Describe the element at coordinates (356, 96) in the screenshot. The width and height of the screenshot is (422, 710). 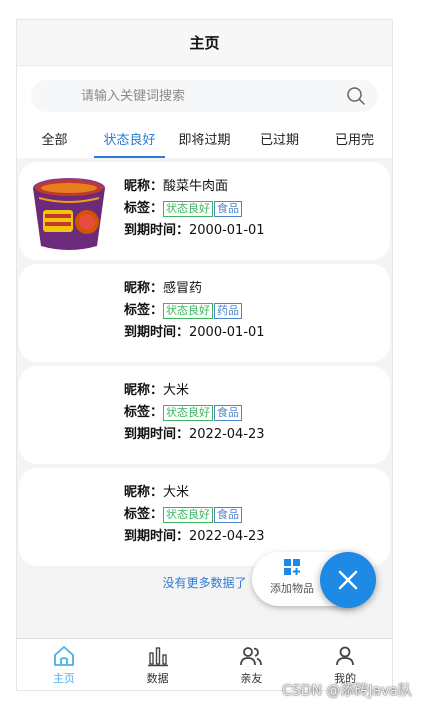
I see `search-icon` at that location.